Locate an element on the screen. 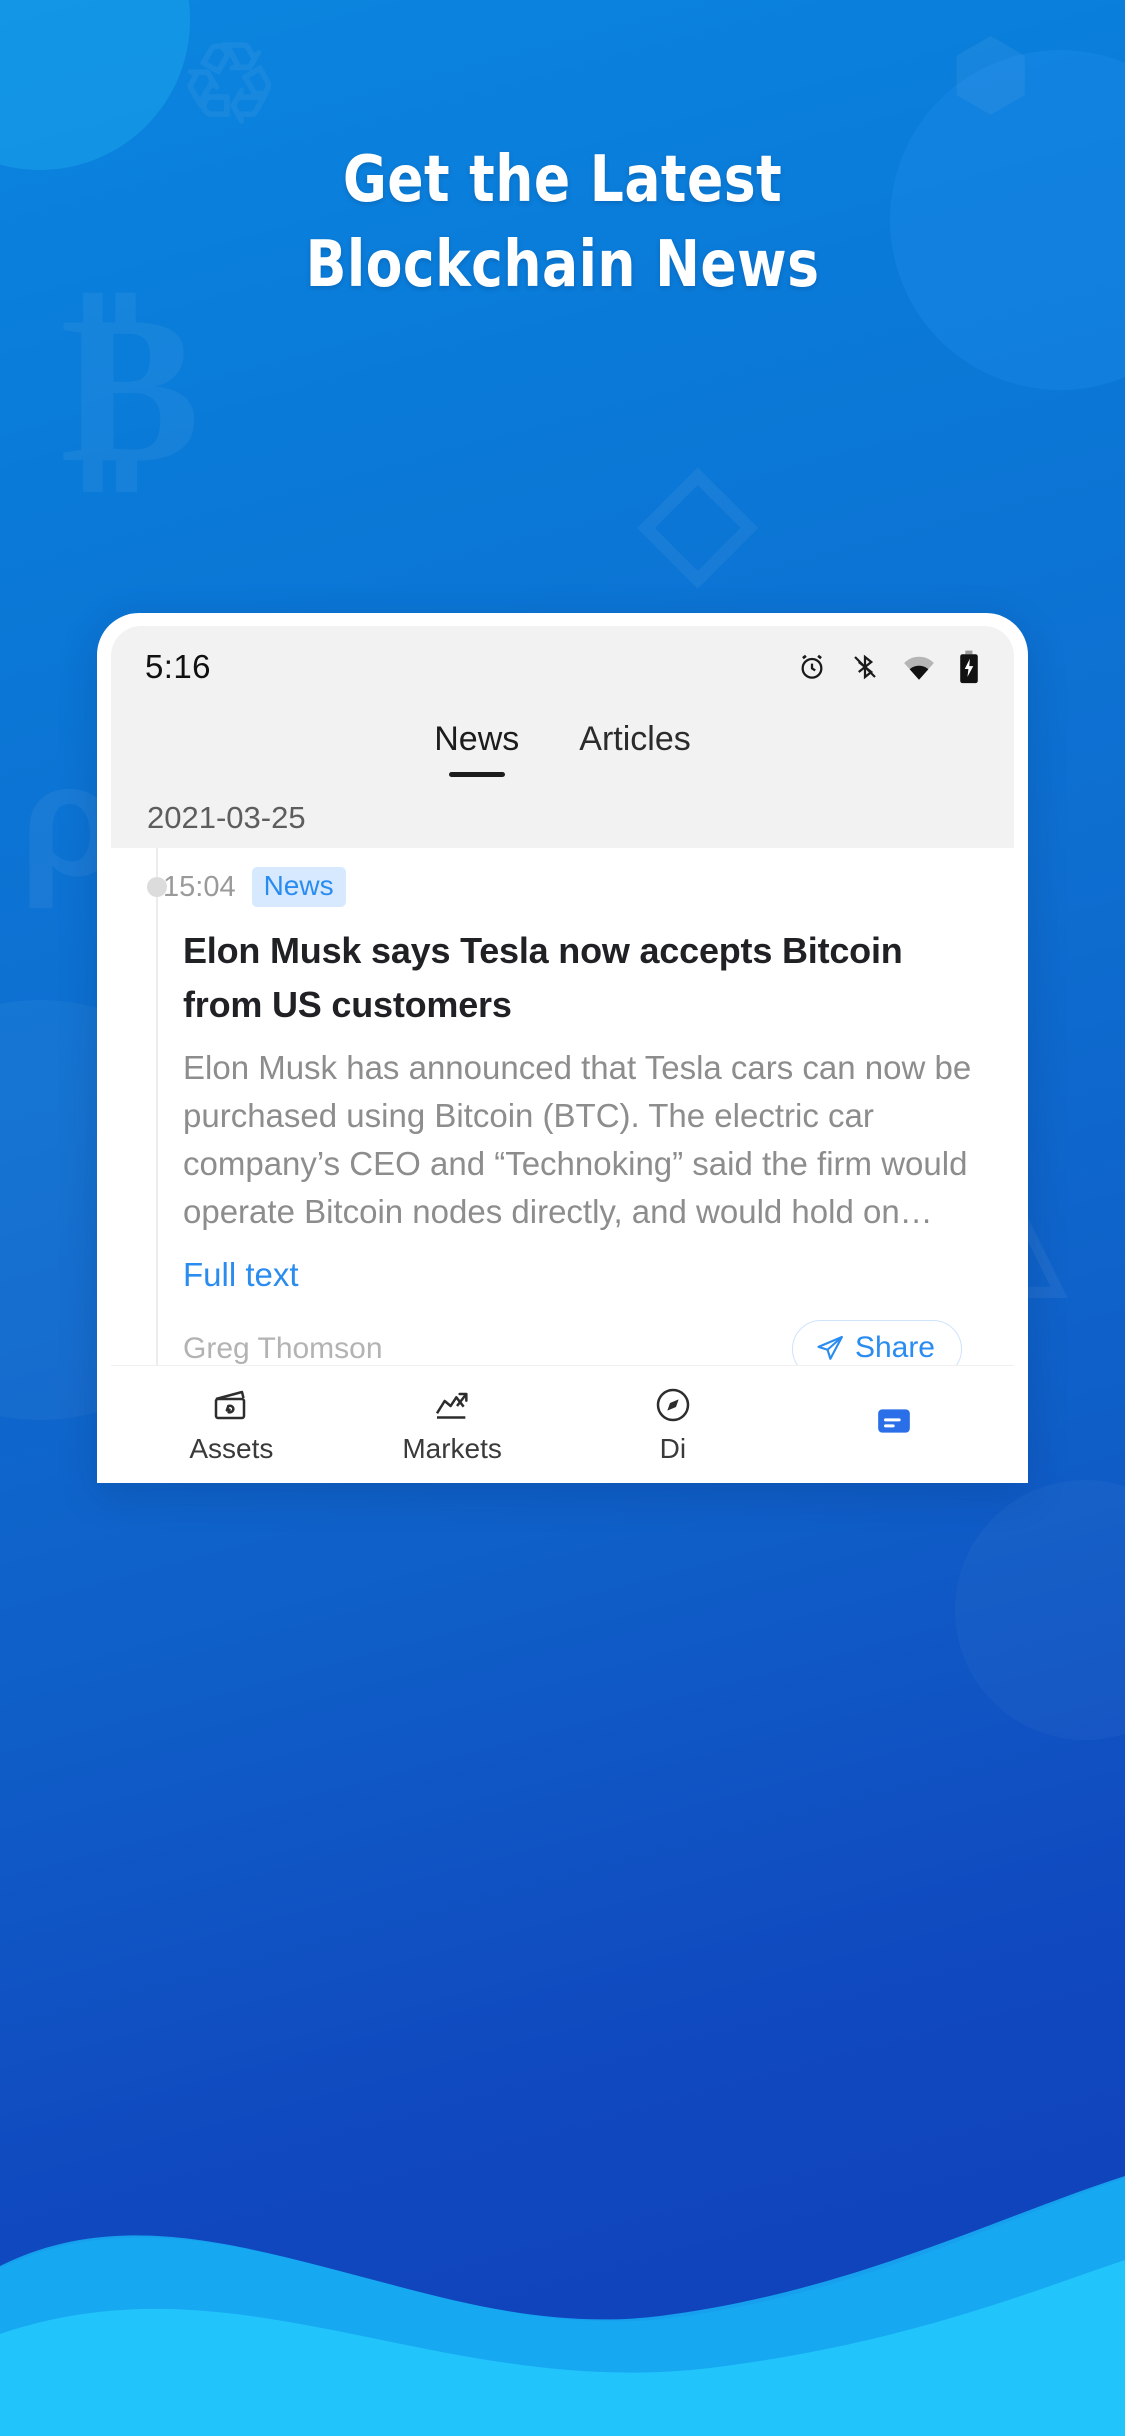 Image resolution: width=1125 pixels, height=2436 pixels. nav-item-assets-label: Assets is located at coordinates (231, 1448).